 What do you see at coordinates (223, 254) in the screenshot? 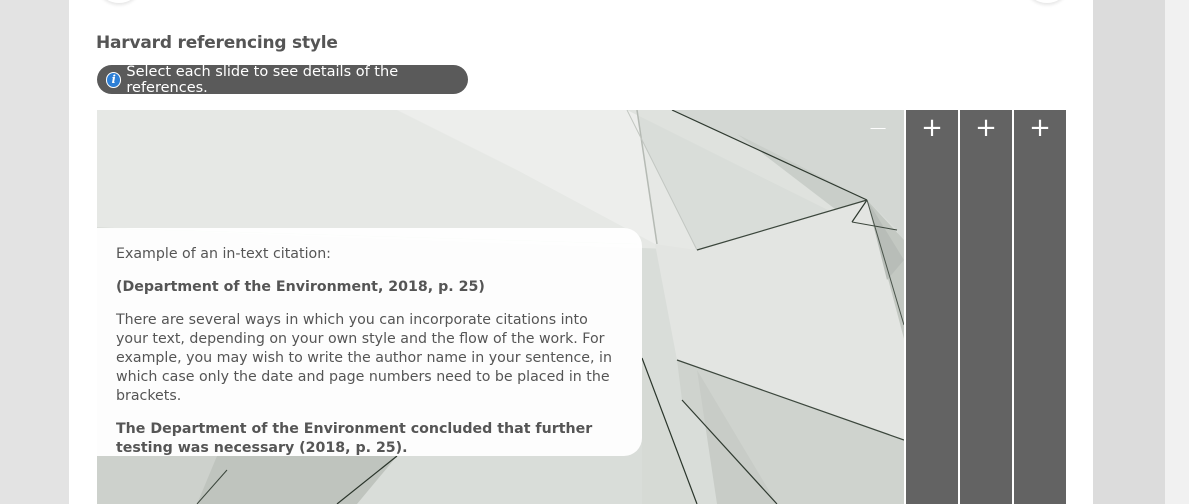
I see `citation-intro: Example of an in-text citation:` at bounding box center [223, 254].